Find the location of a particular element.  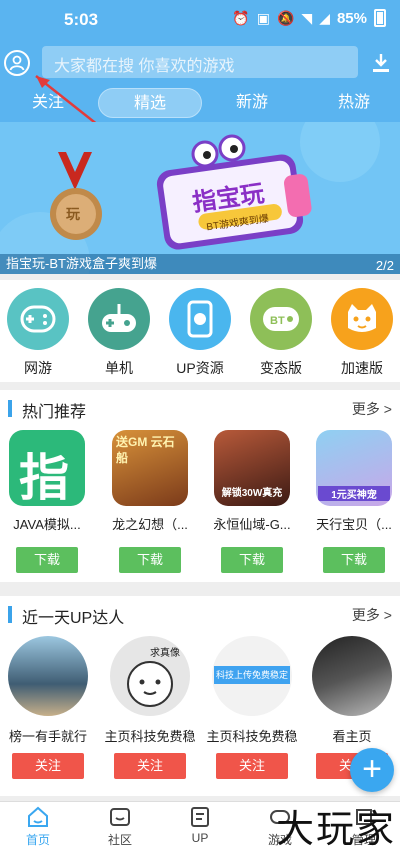

app-card: 解锁30W真充 永恒仙域-G... 下载 is located at coordinates (252, 501).